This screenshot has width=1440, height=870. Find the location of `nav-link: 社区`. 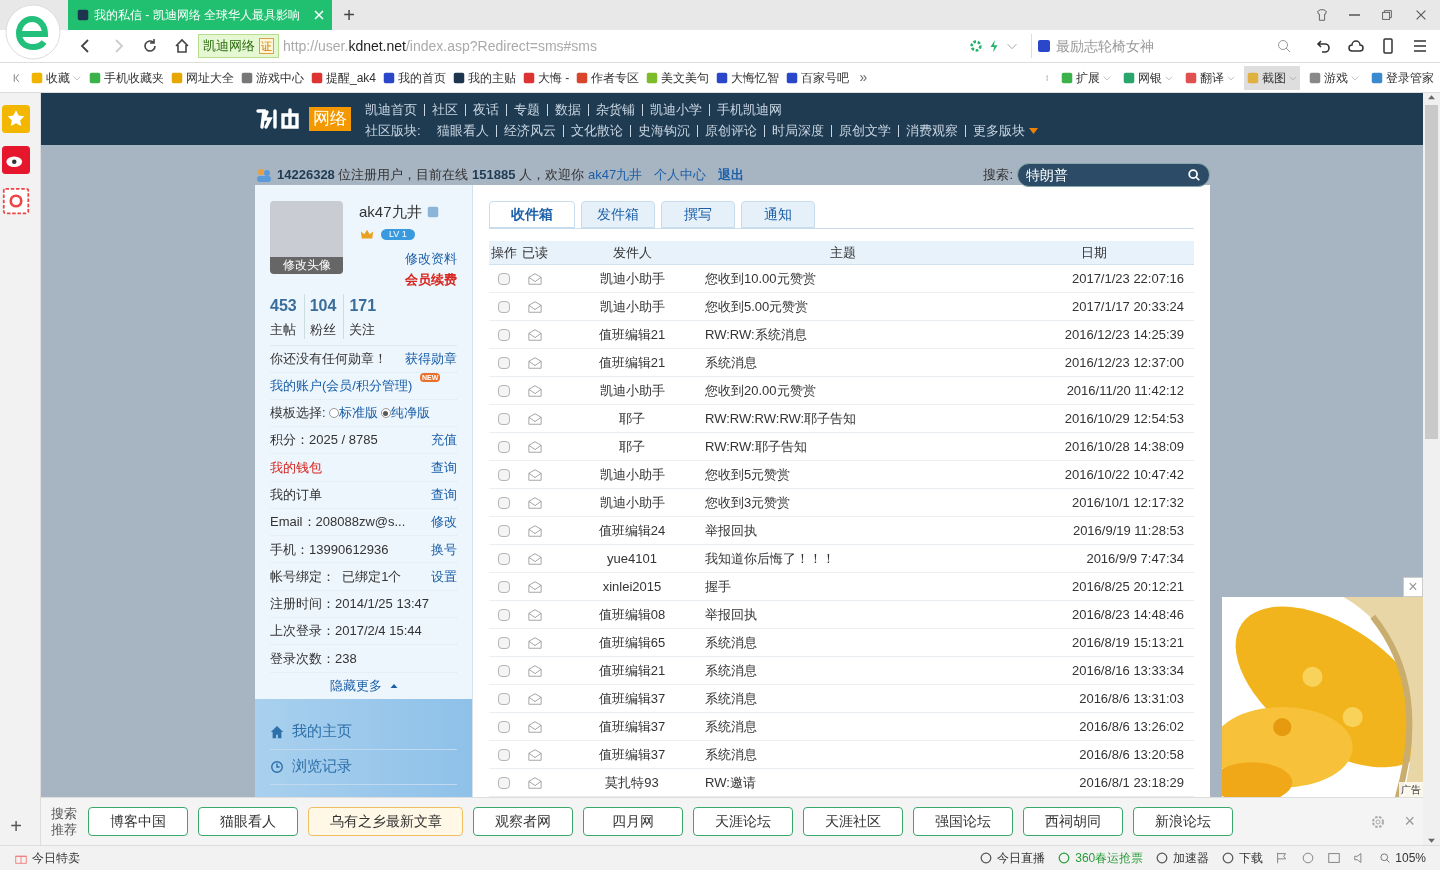

nav-link: 社区 is located at coordinates (445, 109).